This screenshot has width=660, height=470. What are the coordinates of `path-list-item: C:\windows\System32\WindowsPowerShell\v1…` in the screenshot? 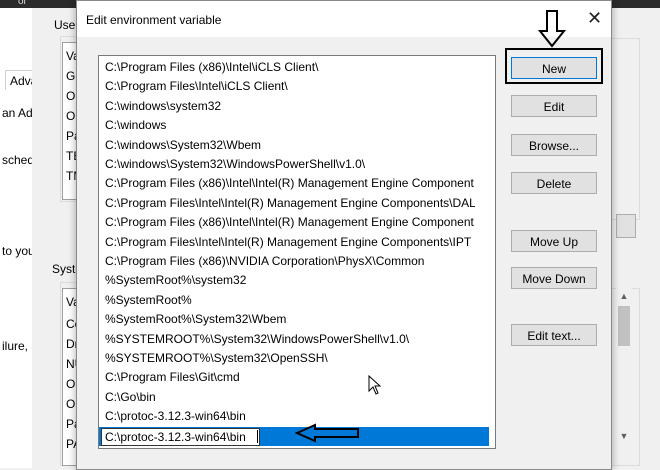 It's located at (287, 164).